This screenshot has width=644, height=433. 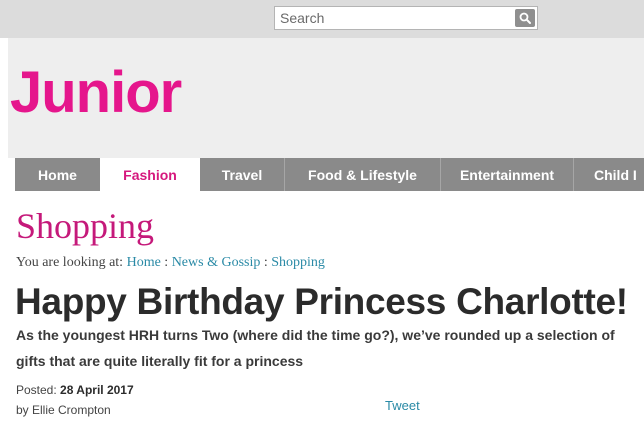 What do you see at coordinates (393, 18) in the screenshot?
I see `search-input` at bounding box center [393, 18].